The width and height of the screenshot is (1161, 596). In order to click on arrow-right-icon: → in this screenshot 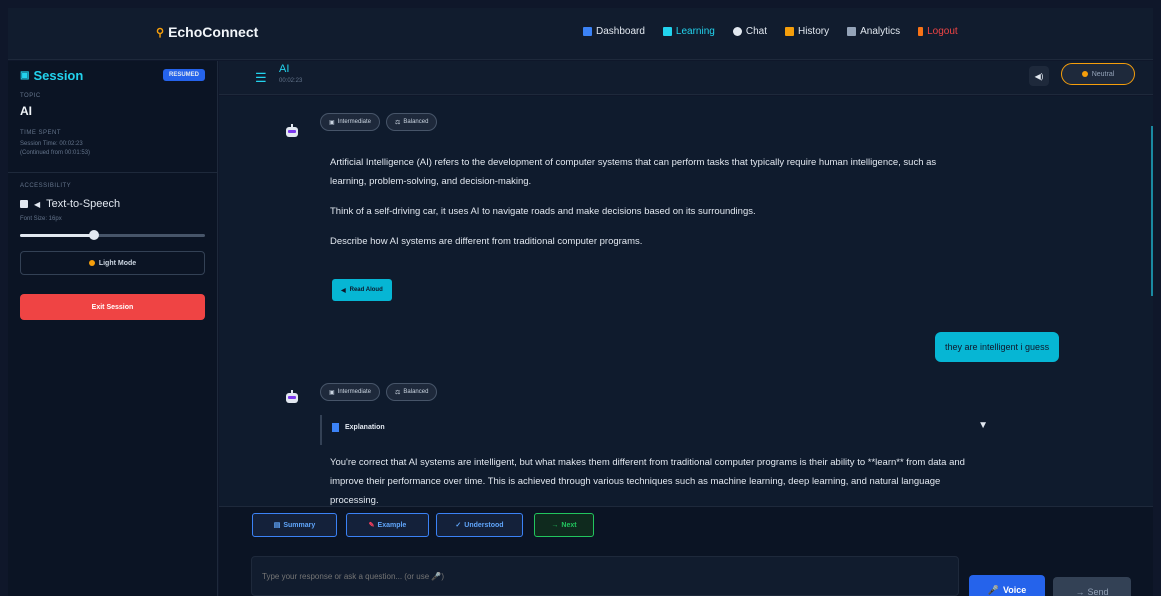, I will do `click(1080, 591)`.